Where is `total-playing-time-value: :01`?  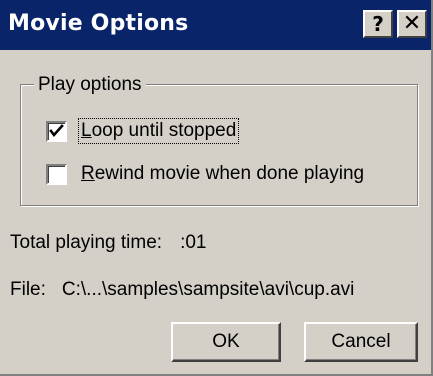
total-playing-time-value: :01 is located at coordinates (193, 242).